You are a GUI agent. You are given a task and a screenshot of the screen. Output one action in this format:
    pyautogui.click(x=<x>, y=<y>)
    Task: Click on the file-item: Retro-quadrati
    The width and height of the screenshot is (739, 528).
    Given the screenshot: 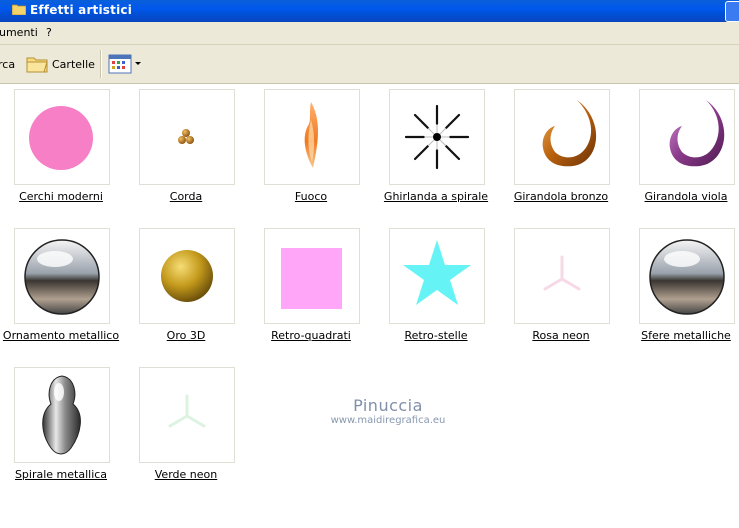 What is the action you would take?
    pyautogui.click(x=311, y=293)
    